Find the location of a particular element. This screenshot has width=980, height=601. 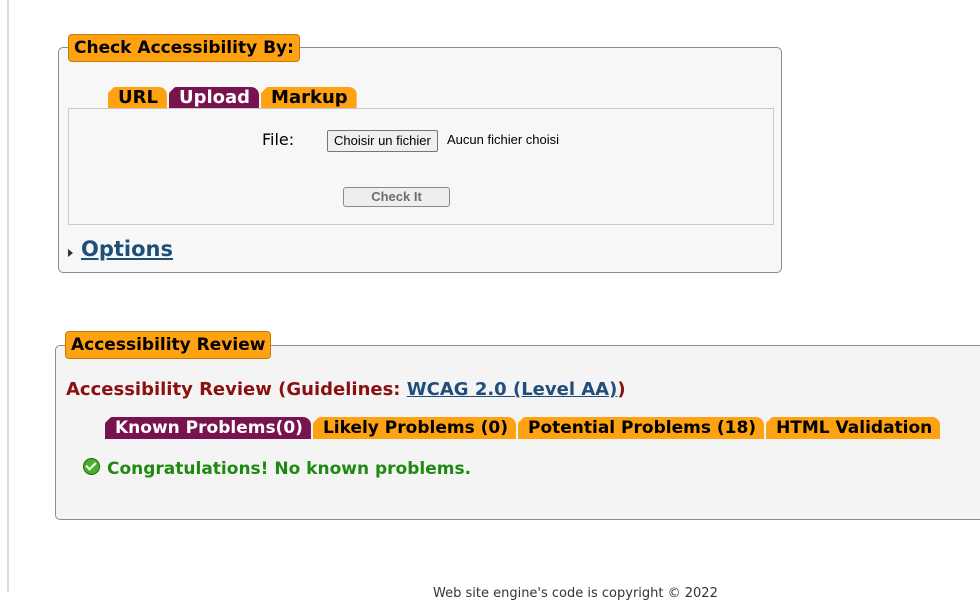

tab-upload: Upload is located at coordinates (214, 98).